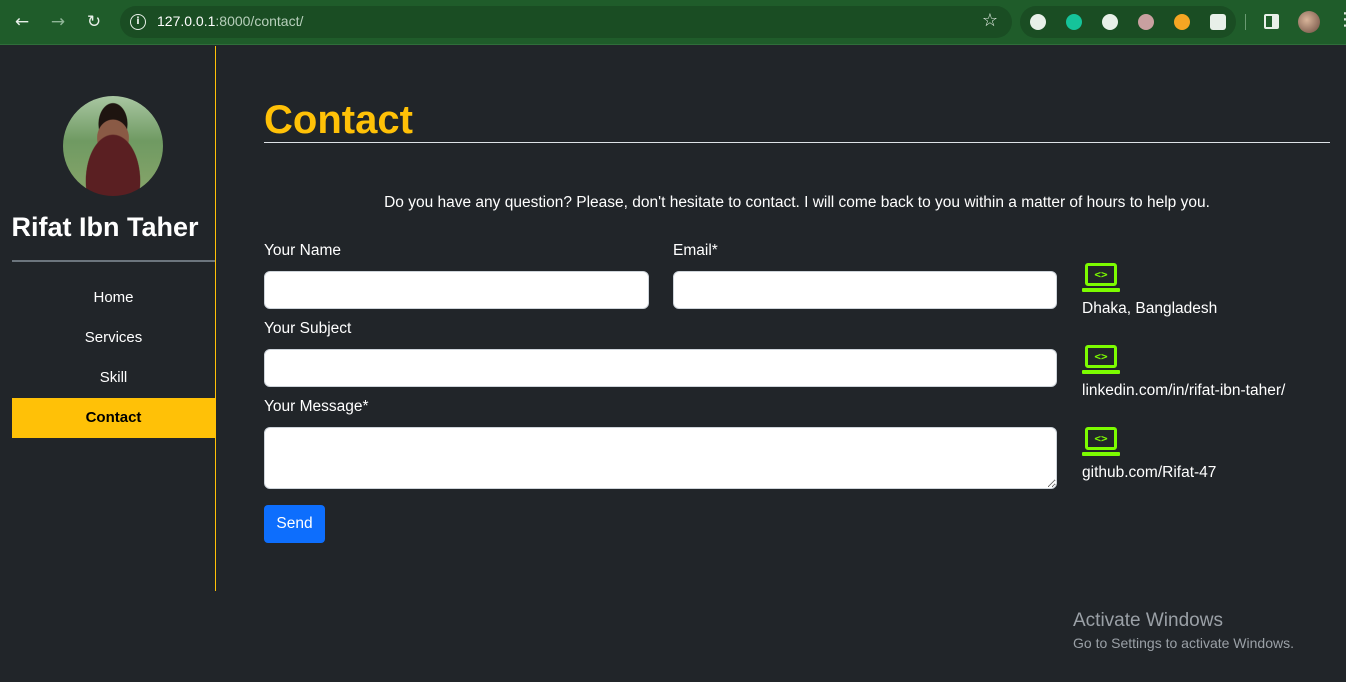  Describe the element at coordinates (113, 378) in the screenshot. I see `sidebar-item-skill: Skill` at that location.